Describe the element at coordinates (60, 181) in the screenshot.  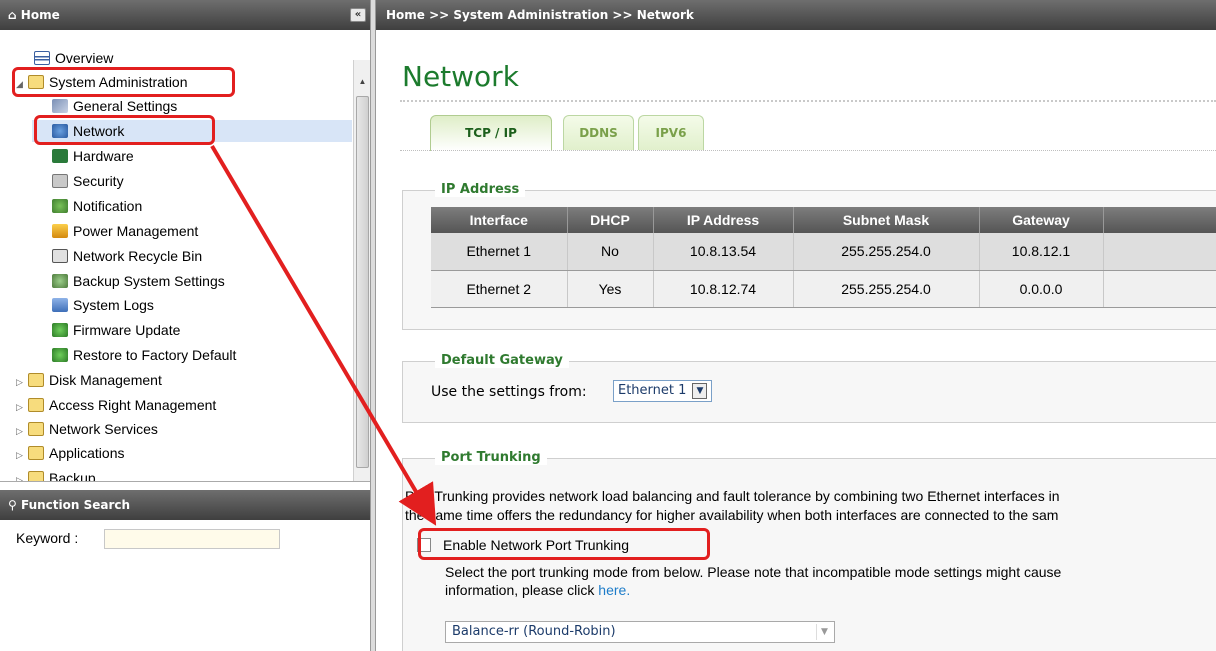
I see `security-icon` at that location.